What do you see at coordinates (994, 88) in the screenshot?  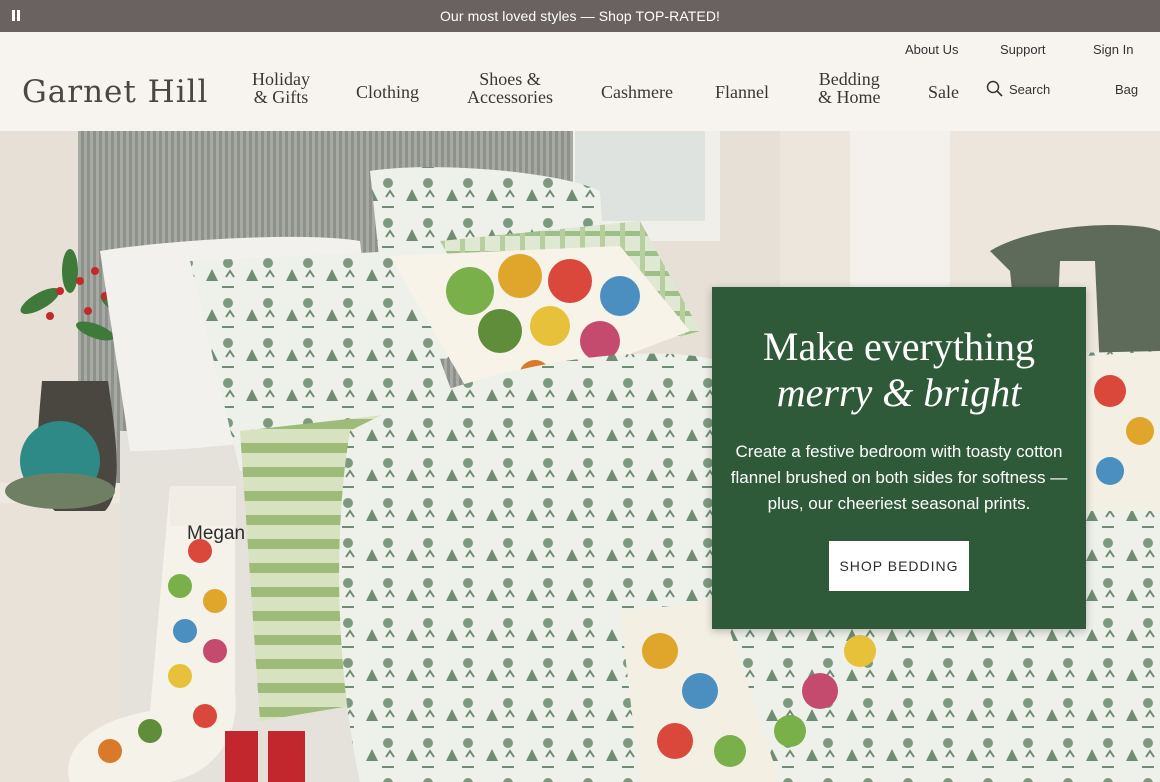 I see `search-icon` at bounding box center [994, 88].